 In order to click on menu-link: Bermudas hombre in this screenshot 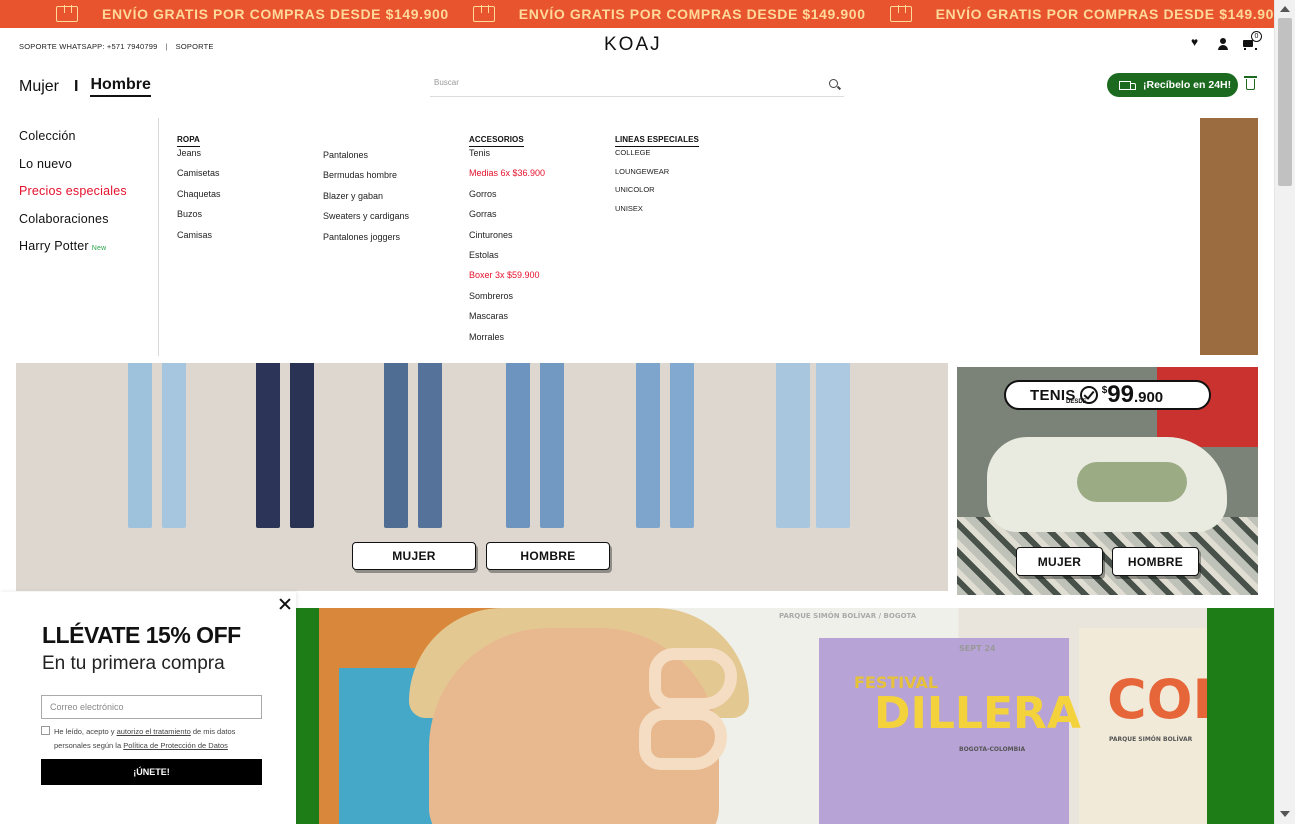, I will do `click(366, 179)`.